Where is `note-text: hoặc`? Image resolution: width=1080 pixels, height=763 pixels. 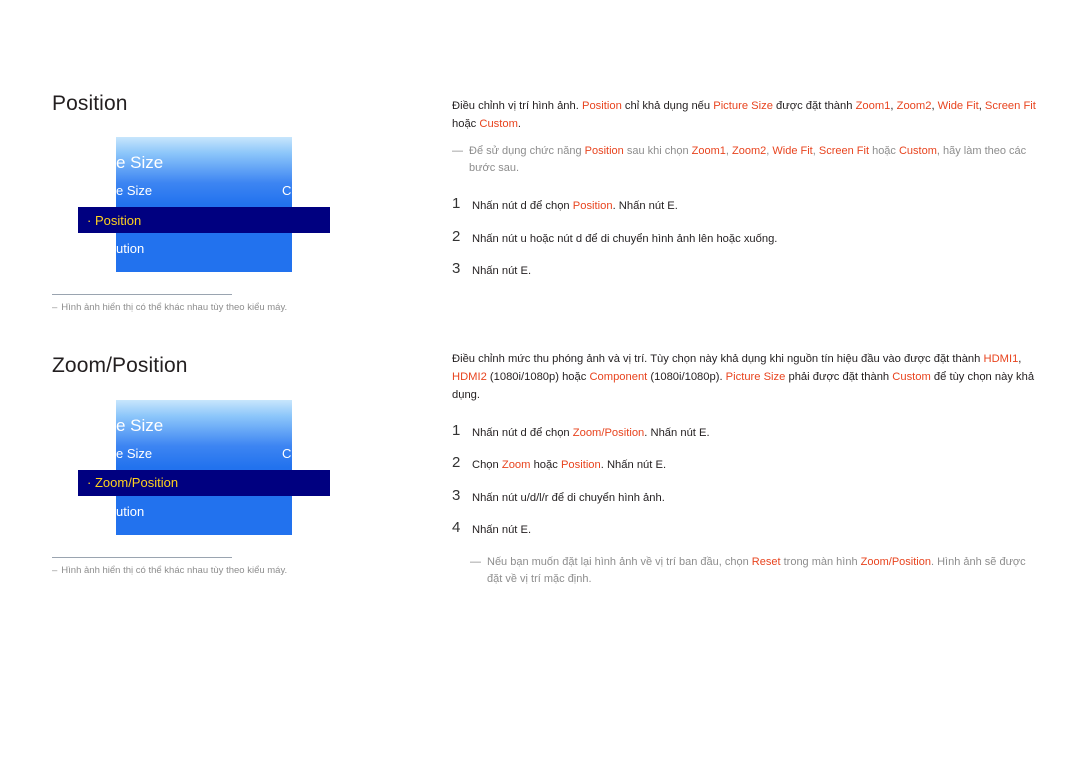 note-text: hoặc is located at coordinates (884, 151).